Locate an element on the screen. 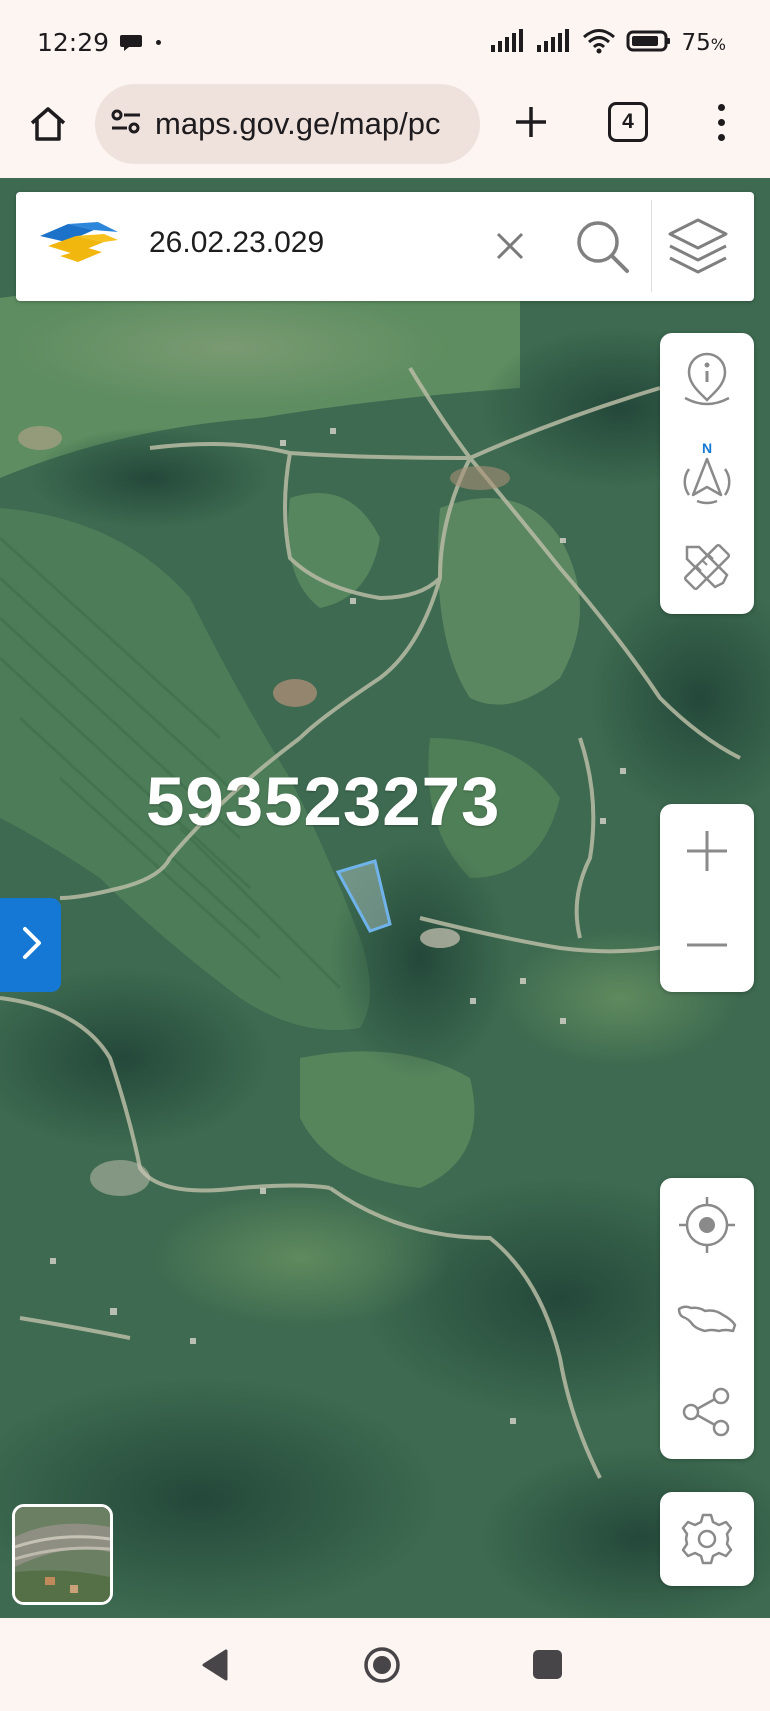  notification-dot is located at coordinates (158, 42).